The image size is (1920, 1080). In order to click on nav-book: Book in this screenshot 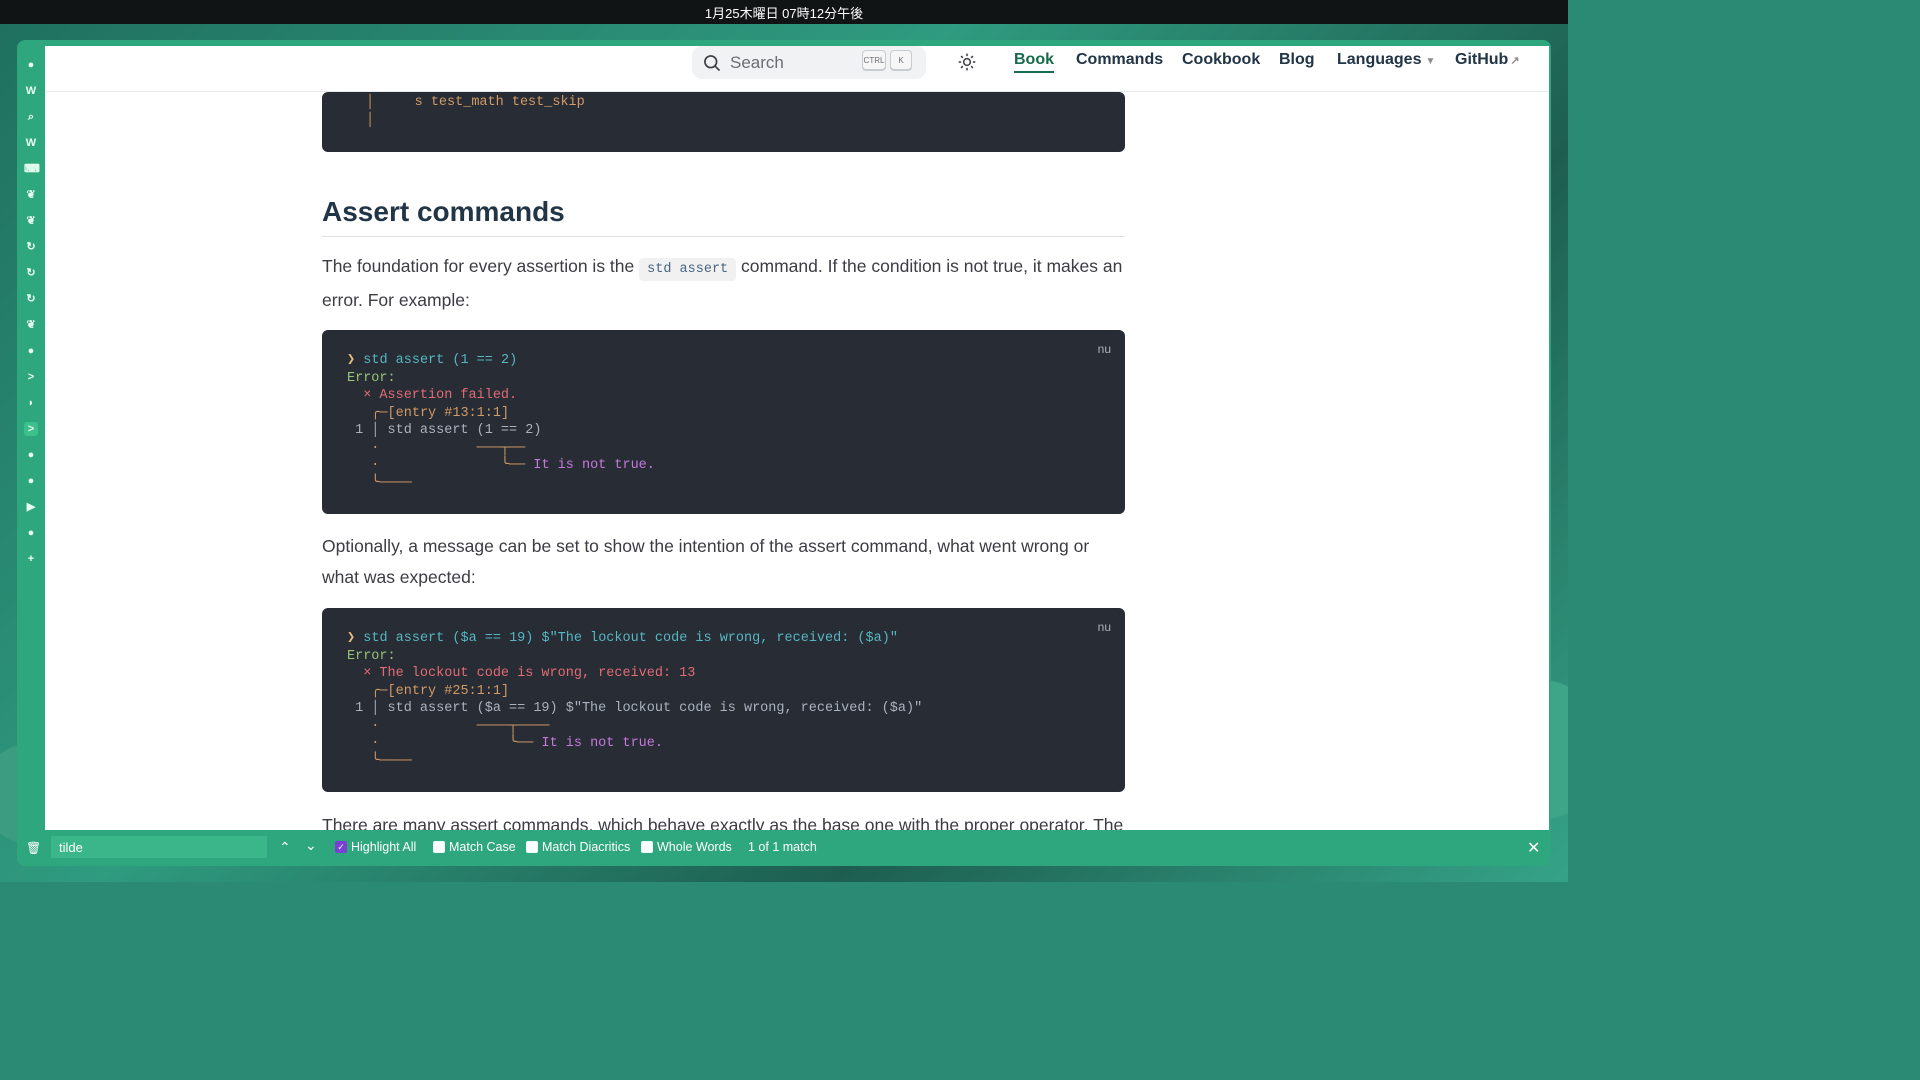, I will do `click(1034, 62)`.